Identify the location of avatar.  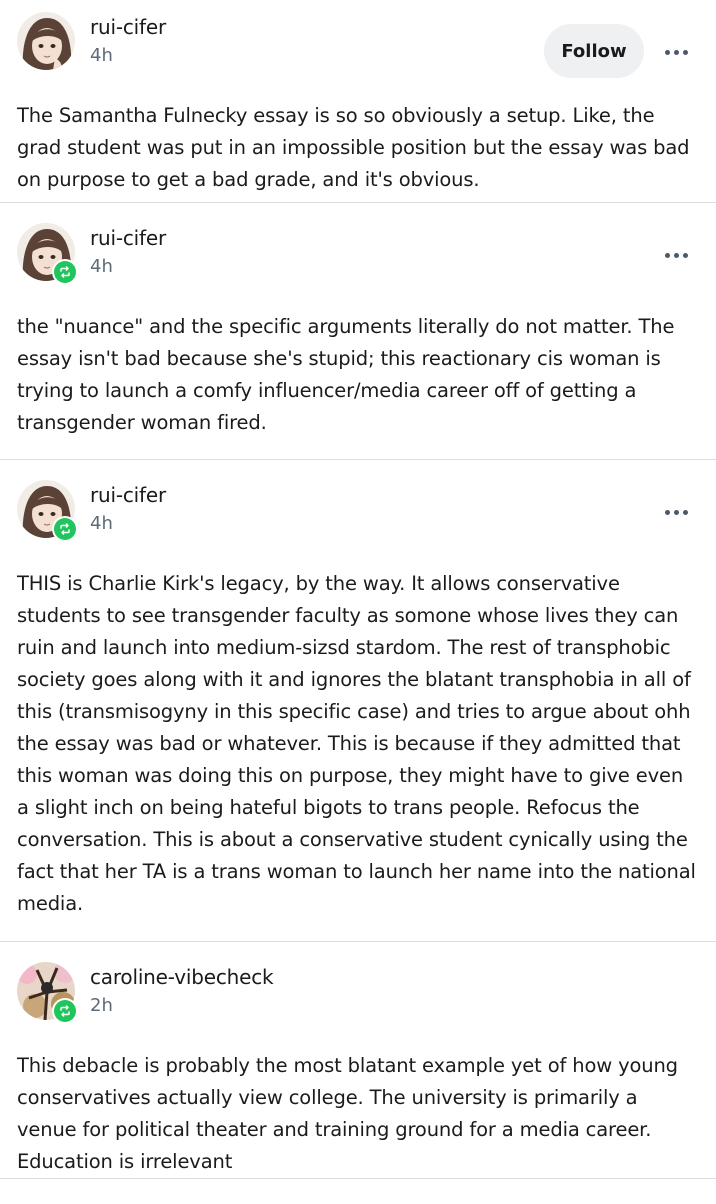
(46, 41).